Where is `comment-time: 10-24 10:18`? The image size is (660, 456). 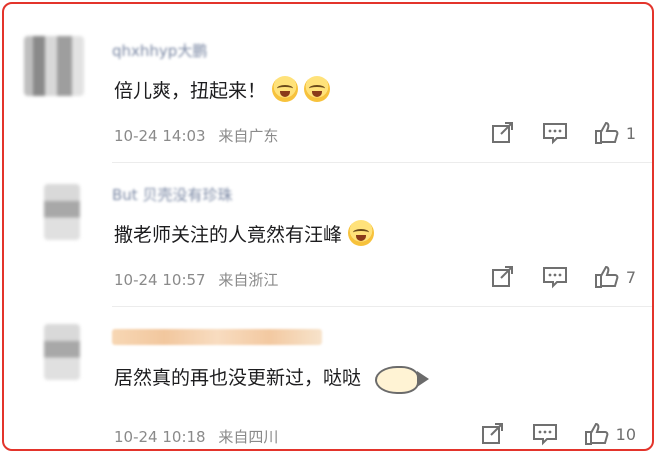 comment-time: 10-24 10:18 is located at coordinates (160, 437).